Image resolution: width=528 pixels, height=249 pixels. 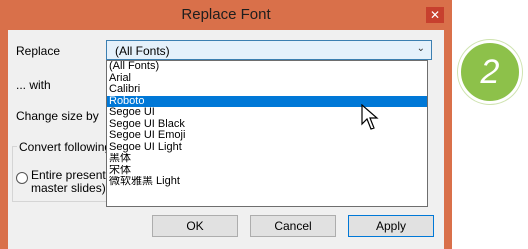 I want to click on font-option: 黑体, so click(x=267, y=159).